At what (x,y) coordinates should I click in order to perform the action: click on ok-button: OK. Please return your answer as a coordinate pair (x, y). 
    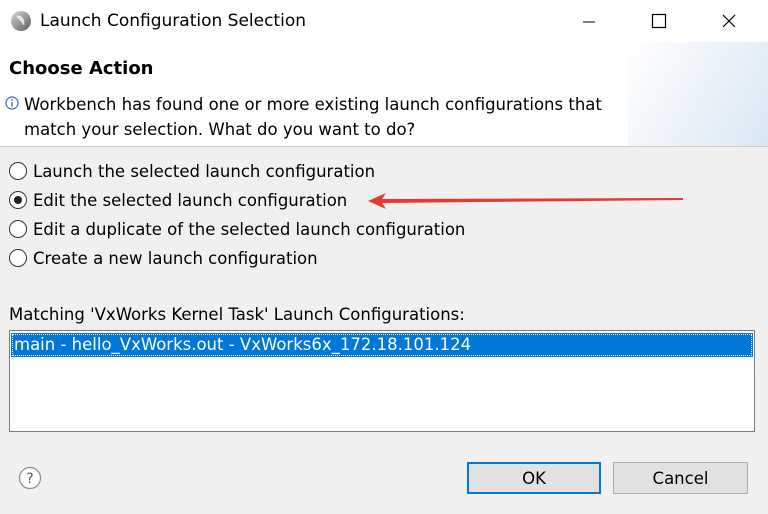
    Looking at the image, I should click on (534, 478).